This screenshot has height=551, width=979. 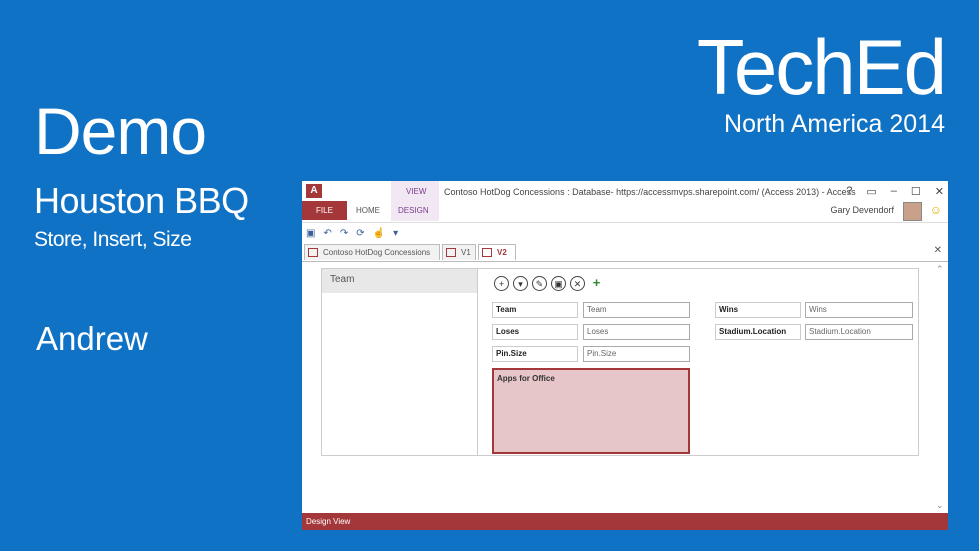 I want to click on smiley-icon: ☺, so click(x=936, y=210).